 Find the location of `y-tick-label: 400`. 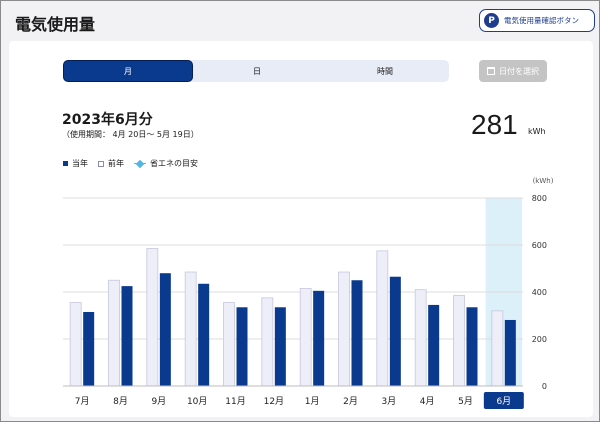

y-tick-label: 400 is located at coordinates (539, 292).